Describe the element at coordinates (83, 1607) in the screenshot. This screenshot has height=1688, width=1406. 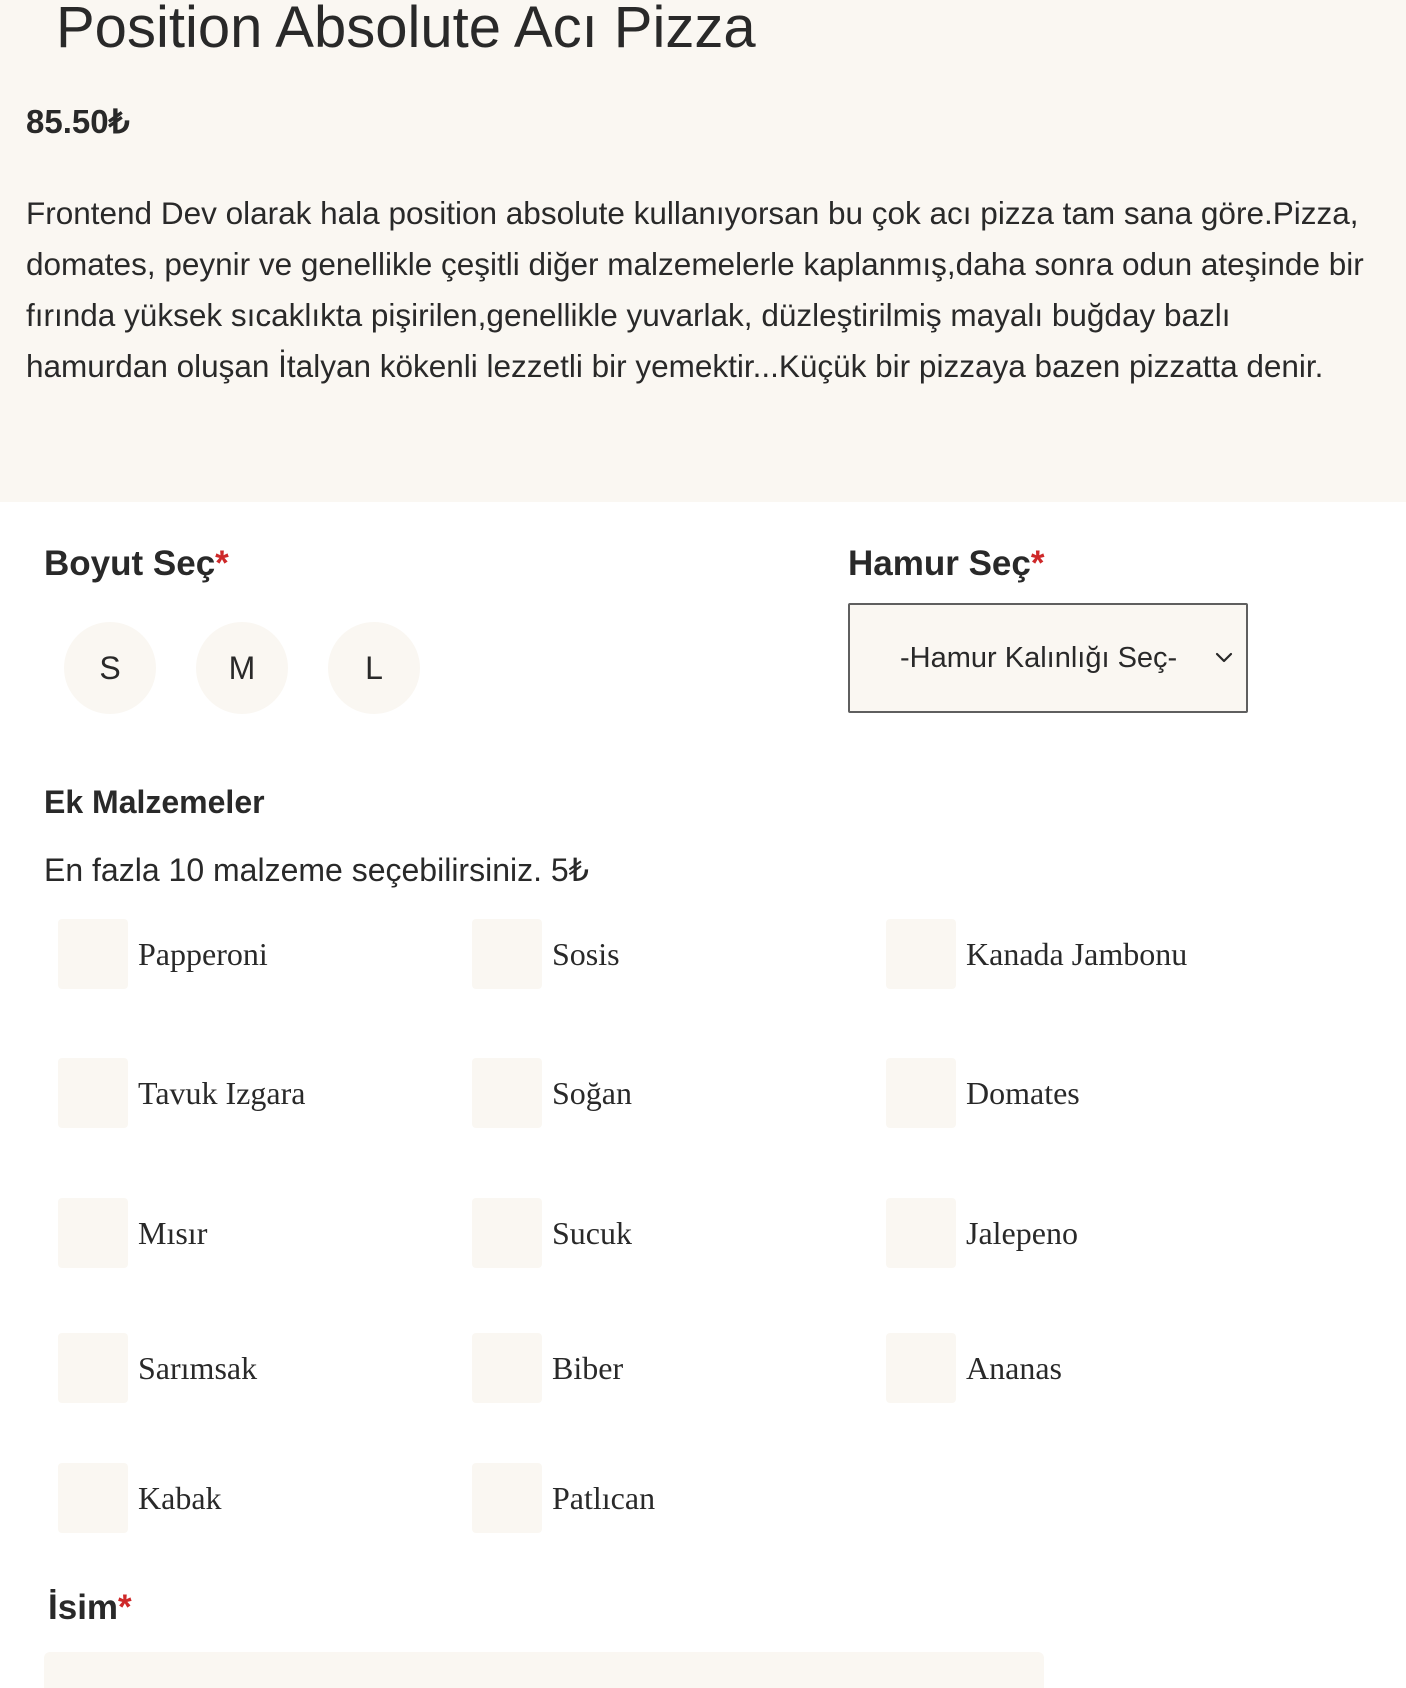
I see `name-label-text: İsim` at that location.